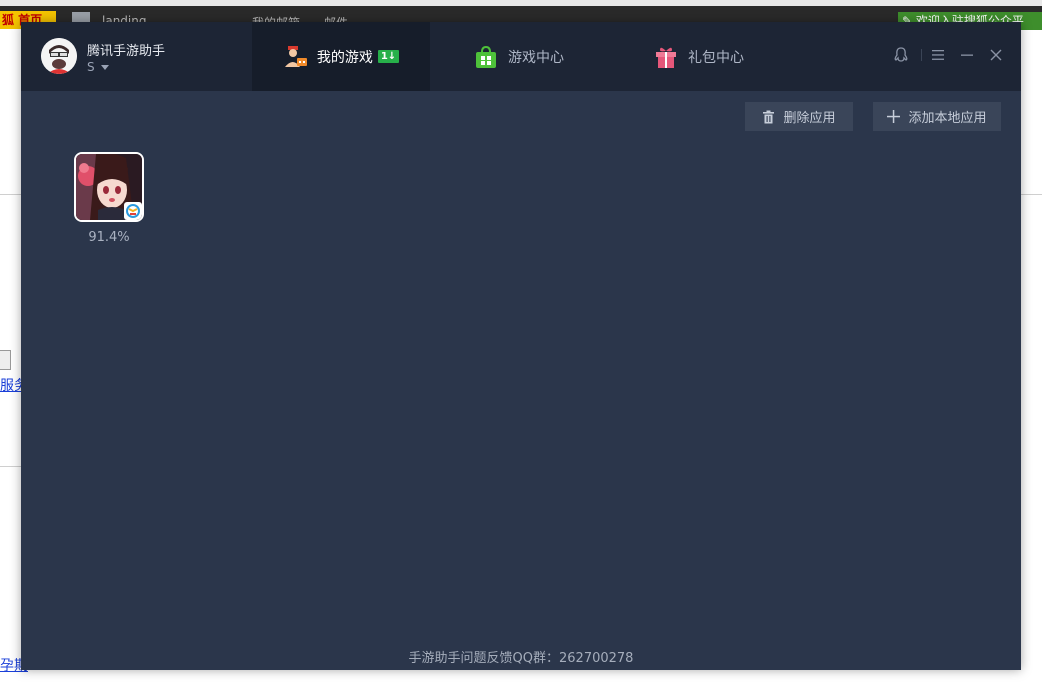  I want to click on add-local-app-label: 添加本地应用, so click(947, 118).